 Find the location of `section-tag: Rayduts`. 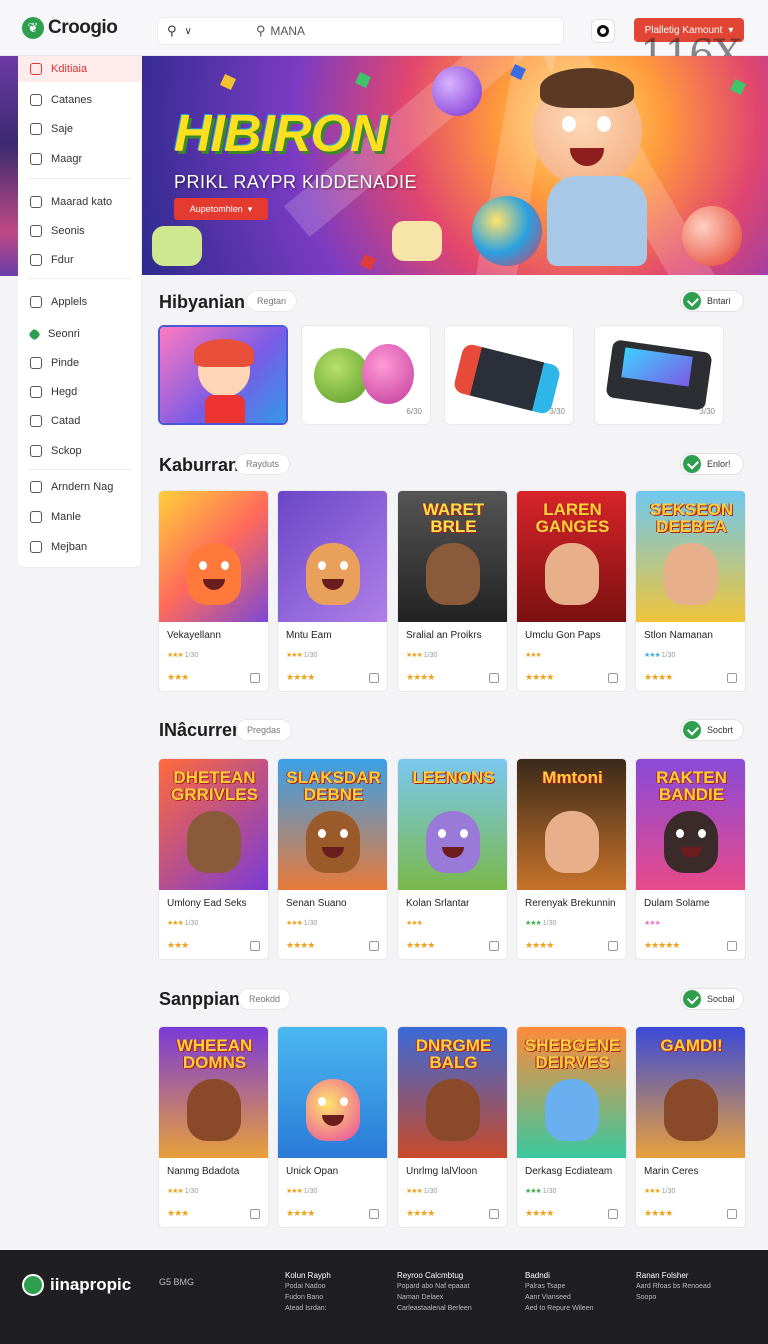

section-tag: Rayduts is located at coordinates (263, 464).